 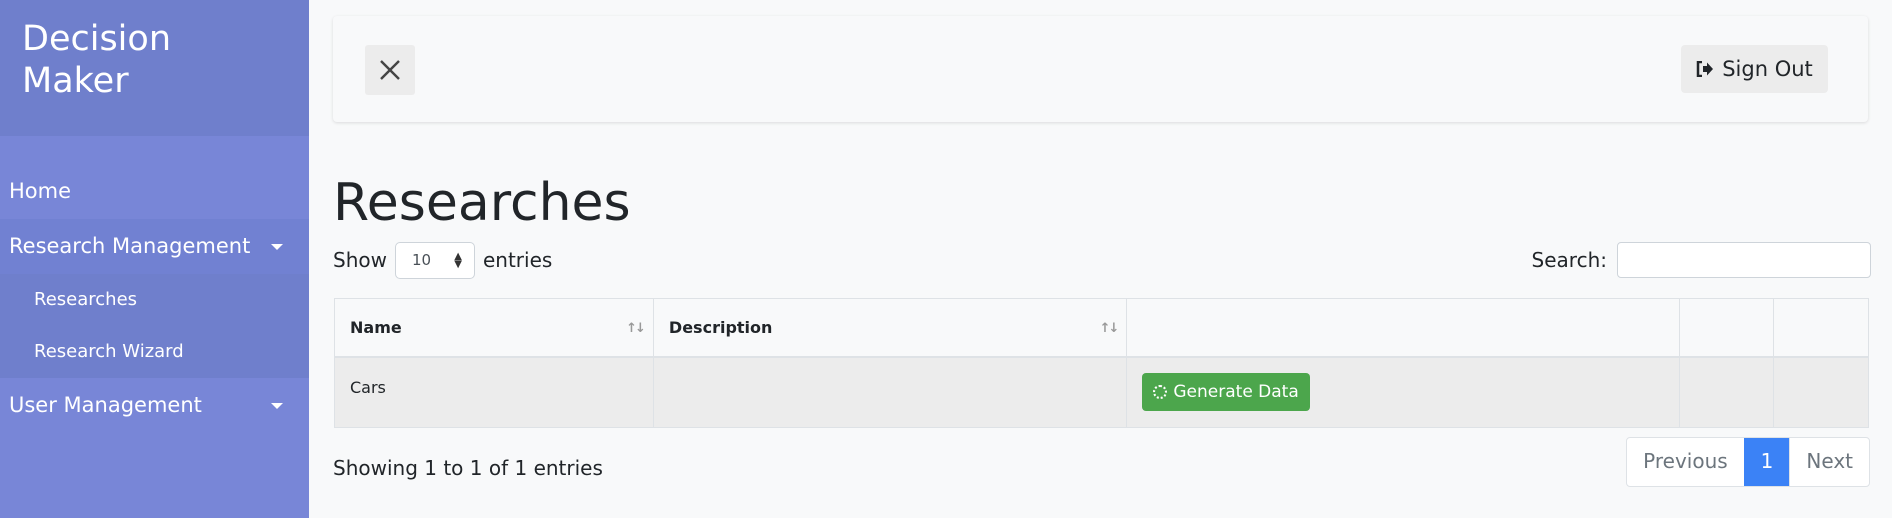 What do you see at coordinates (1403, 392) in the screenshot?
I see `cell-actions: Generate Data` at bounding box center [1403, 392].